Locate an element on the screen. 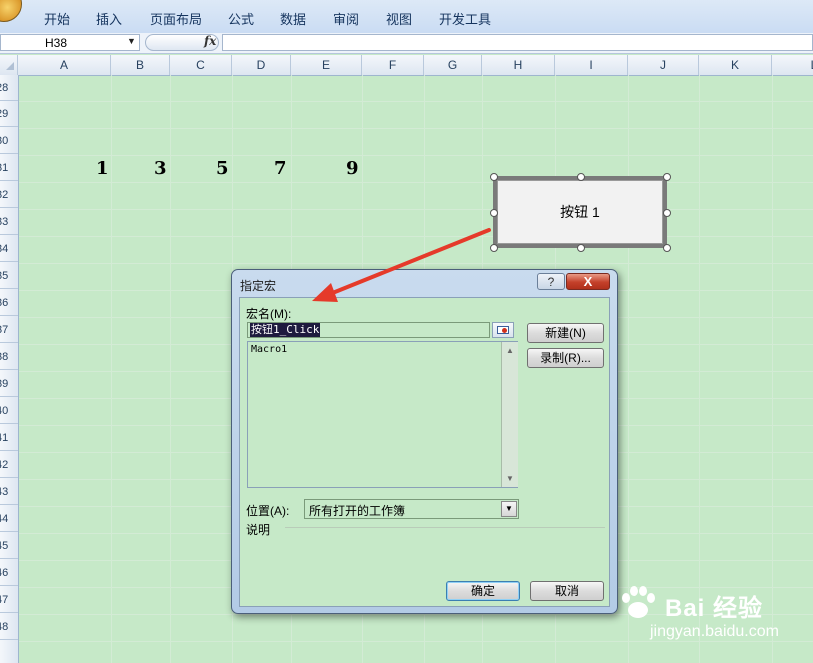 The height and width of the screenshot is (663, 813). cell-b31: 1 is located at coordinates (102, 168).